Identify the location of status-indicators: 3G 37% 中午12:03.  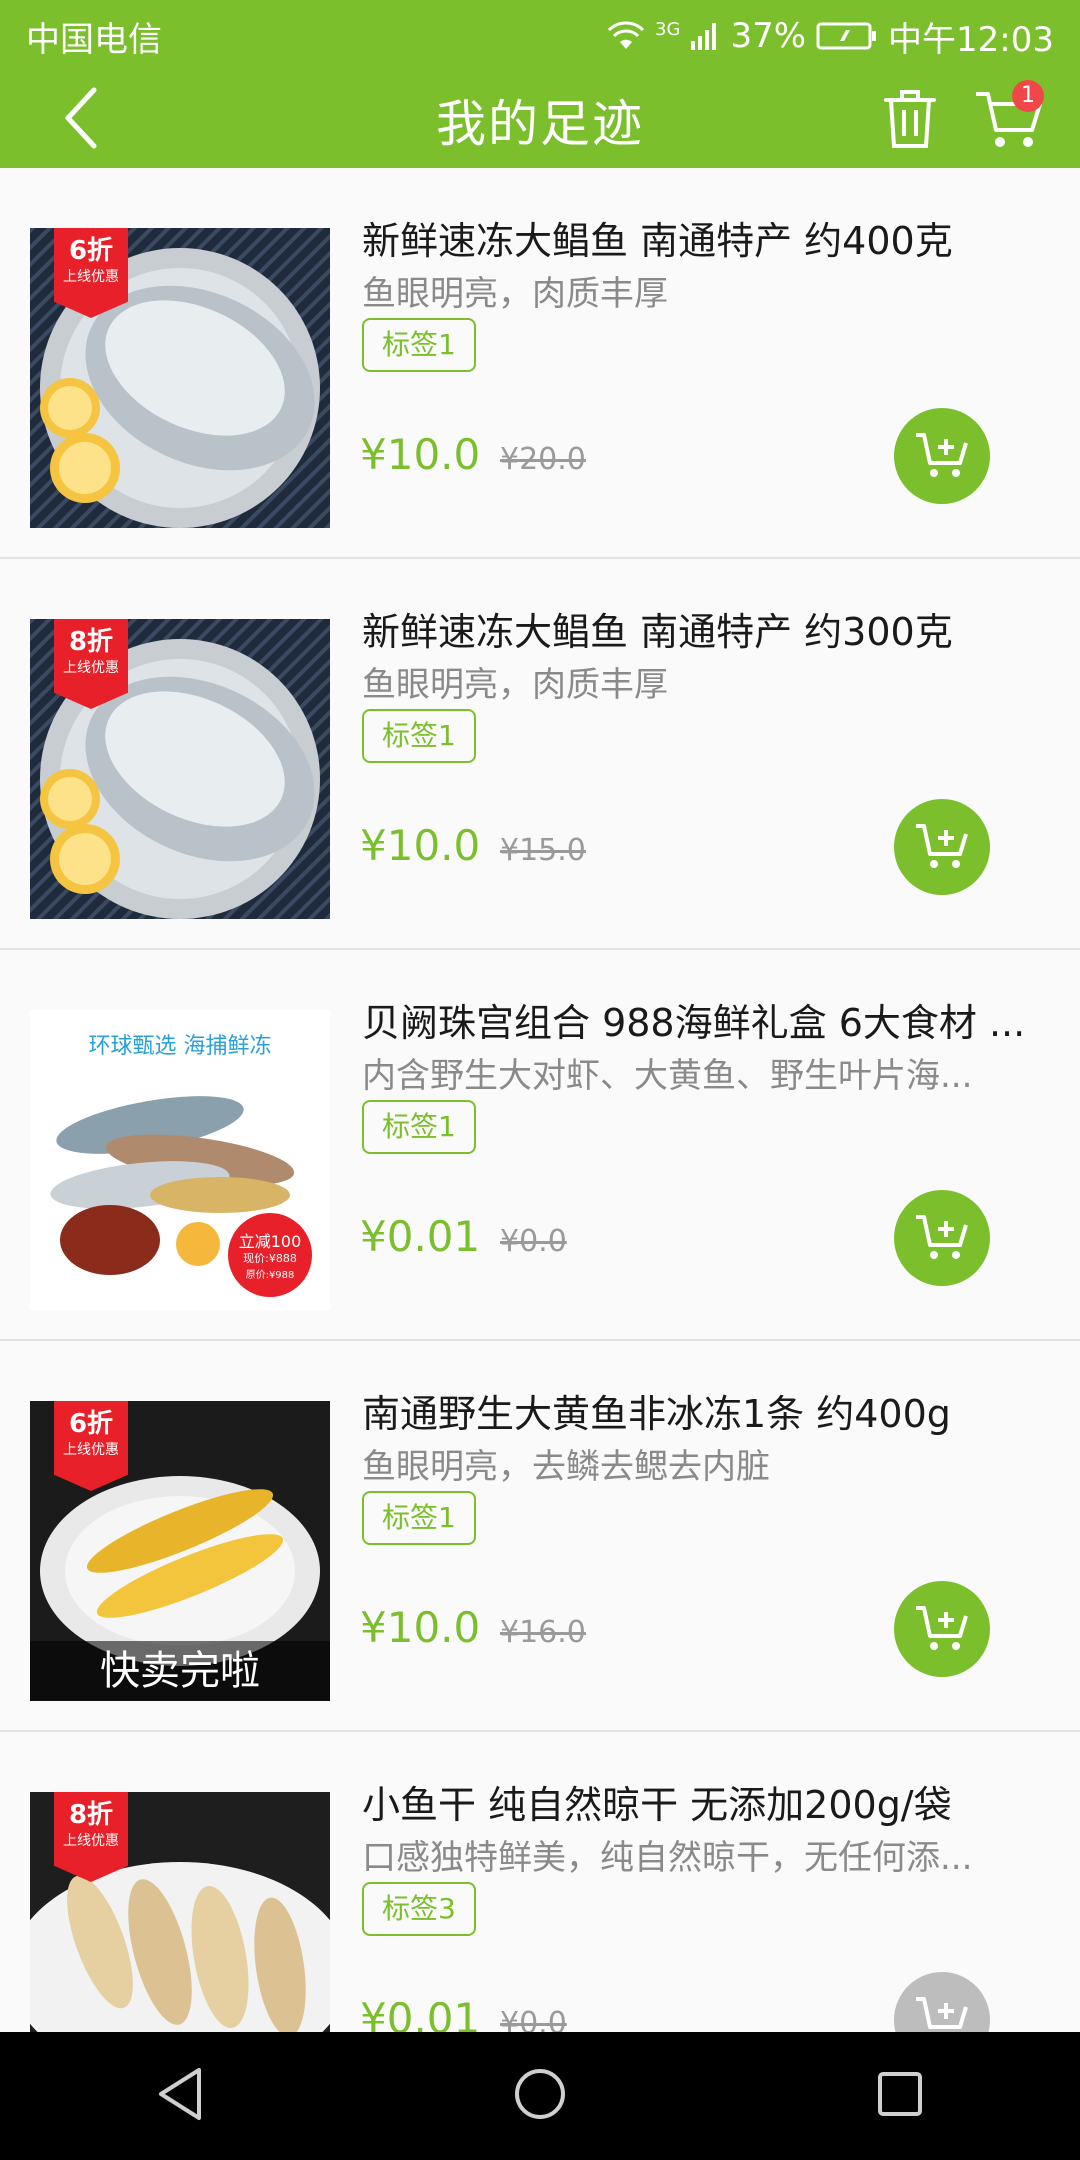
(830, 36).